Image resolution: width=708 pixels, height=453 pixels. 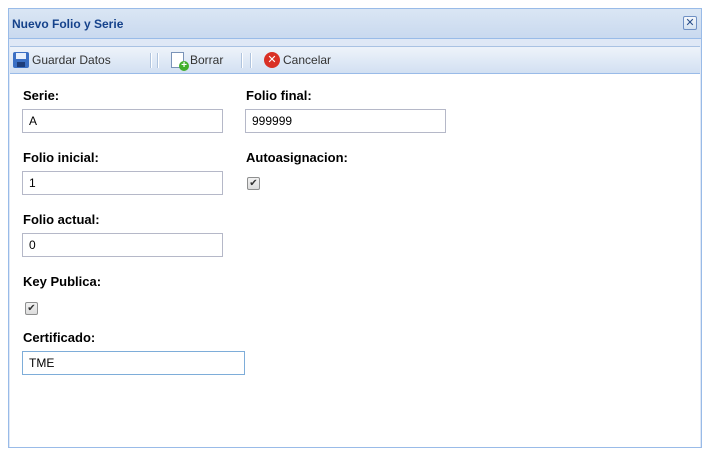 What do you see at coordinates (307, 60) in the screenshot?
I see `cancel-button-label: Cancelar` at bounding box center [307, 60].